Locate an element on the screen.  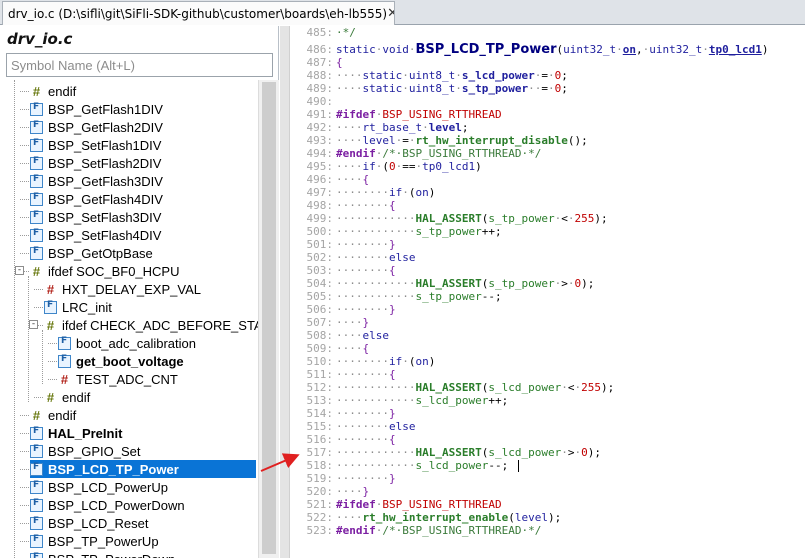
code-token: ; is located at coordinates (465, 127).